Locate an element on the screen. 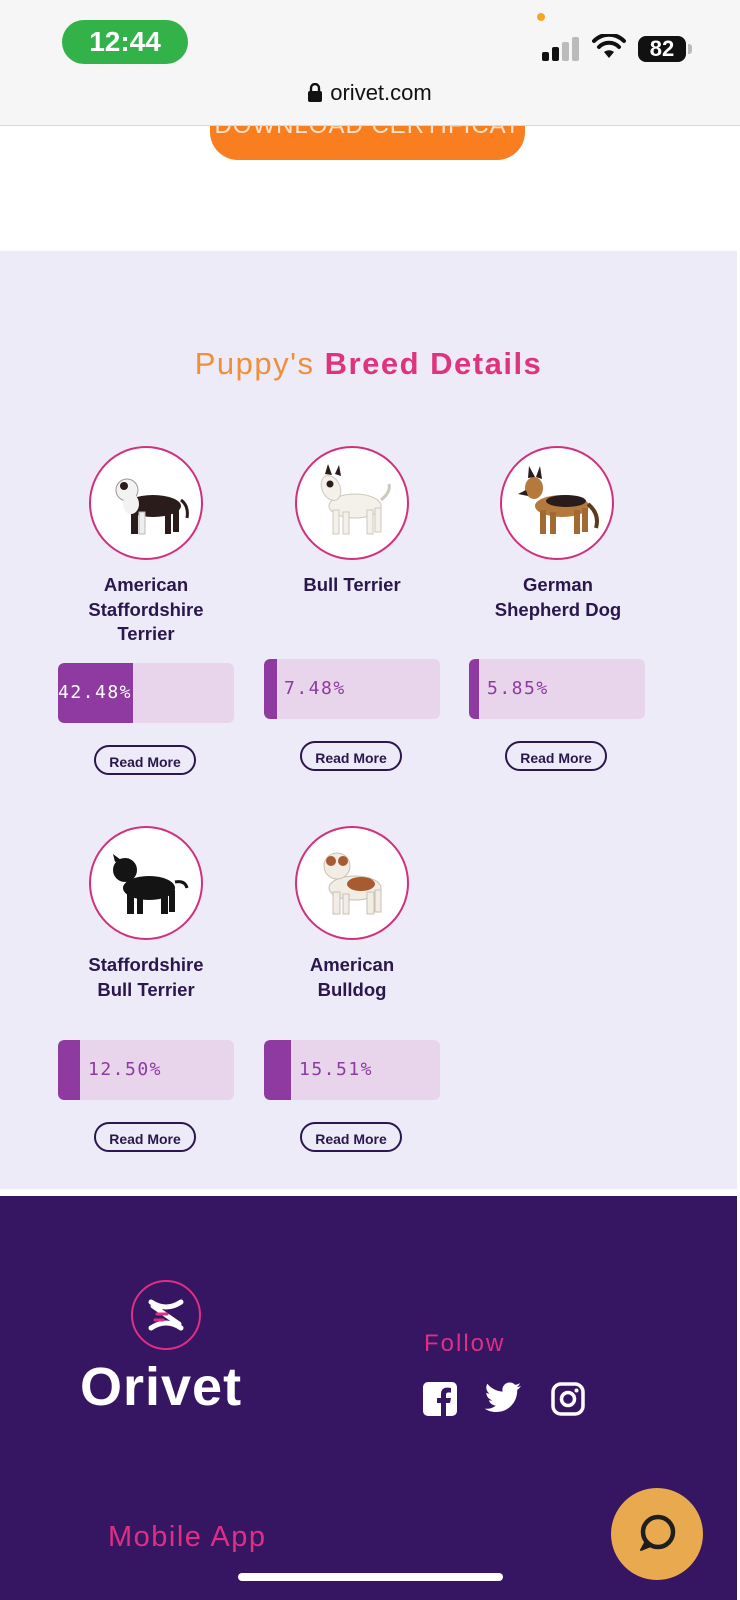 This screenshot has width=740, height=1600. chat-bubble-icon is located at coordinates (658, 1532).